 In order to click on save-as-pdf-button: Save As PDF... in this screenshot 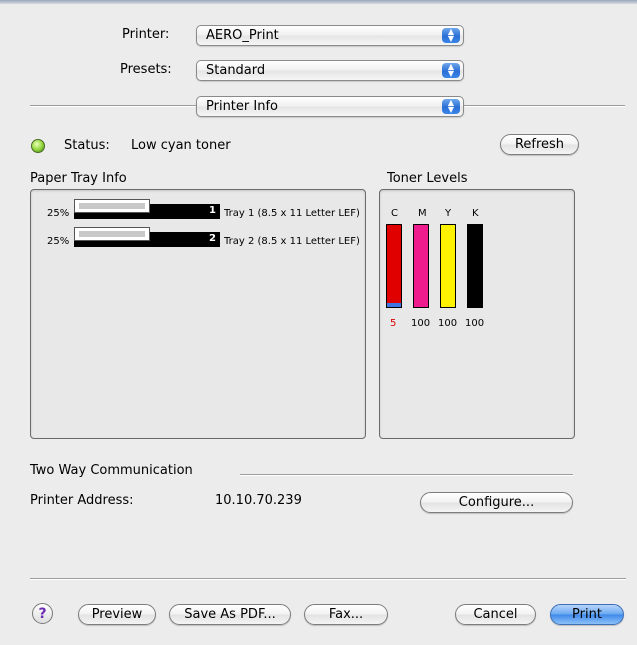, I will do `click(230, 614)`.